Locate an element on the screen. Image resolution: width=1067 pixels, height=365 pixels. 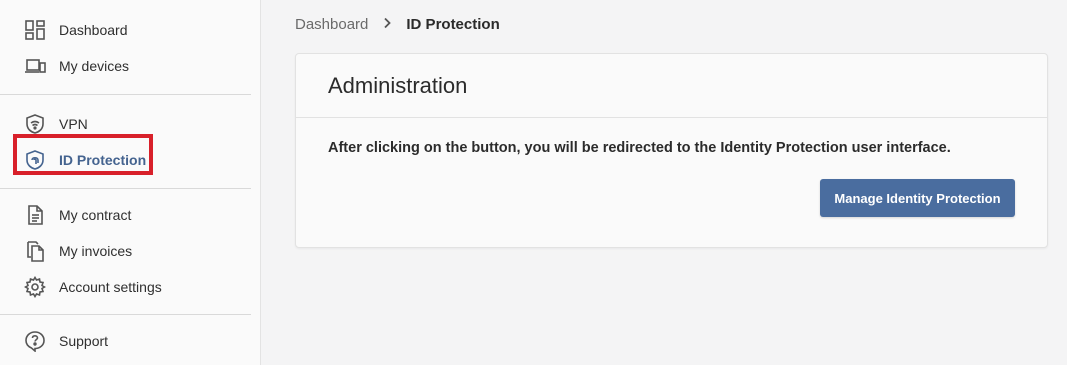
dashboard-icon is located at coordinates (35, 30).